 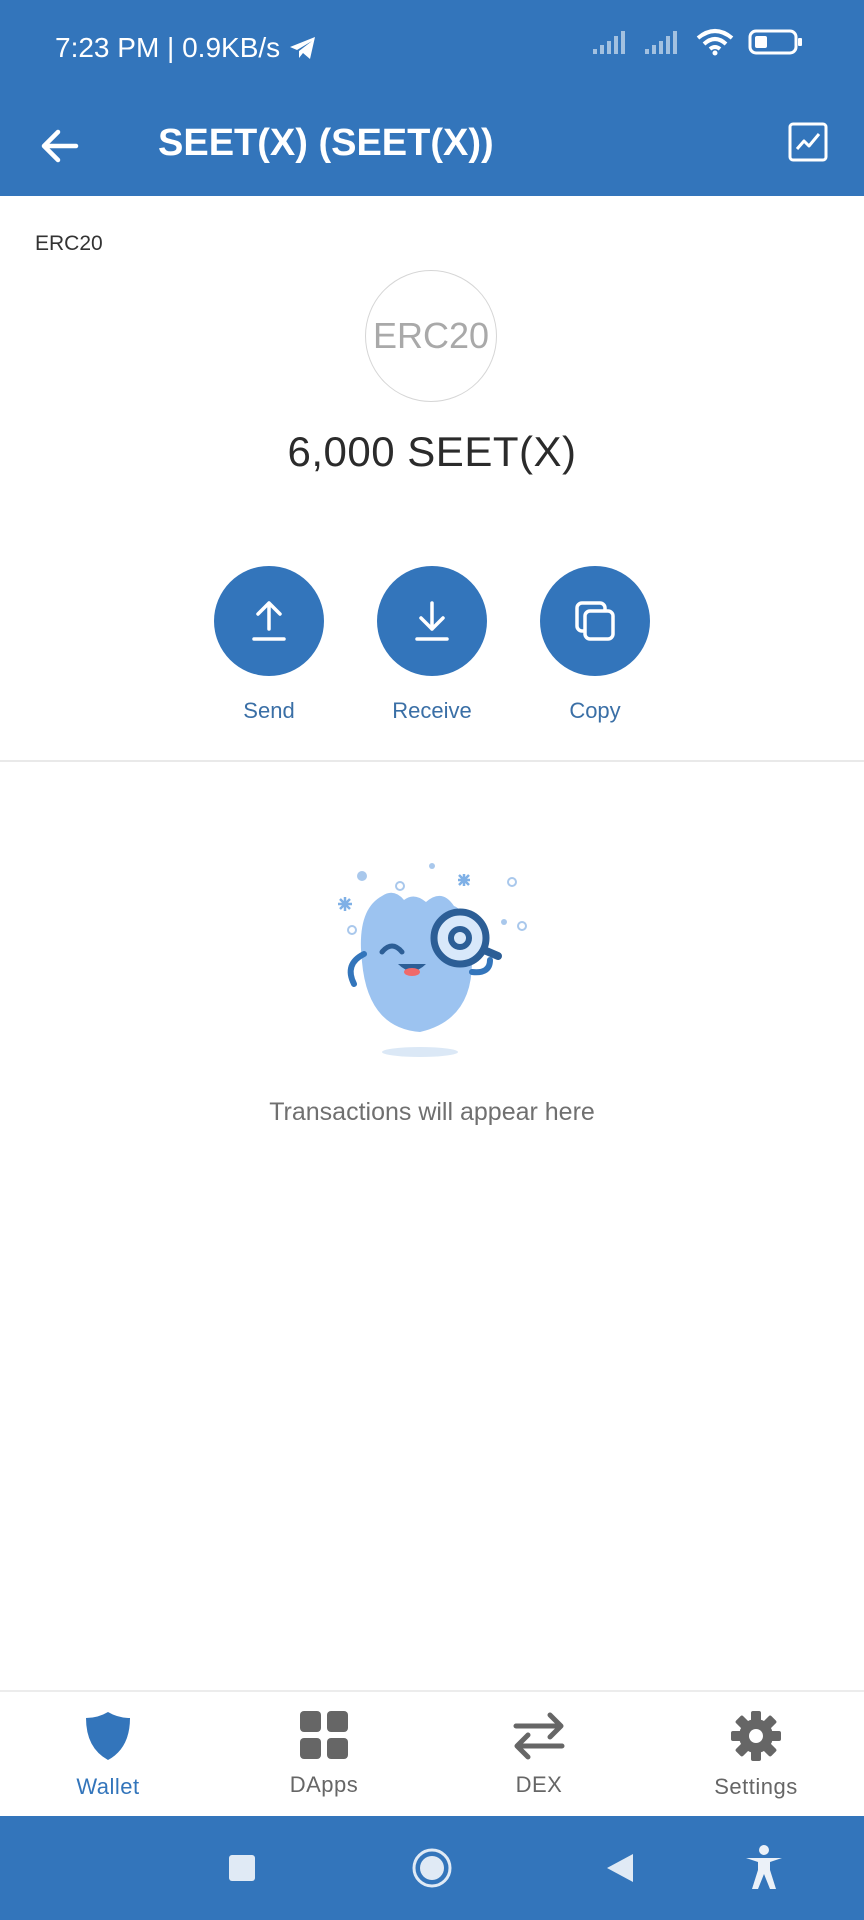 I want to click on send-button: Send, so click(x=269, y=645).